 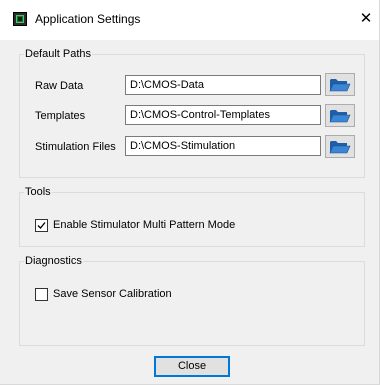 What do you see at coordinates (41, 294) in the screenshot?
I see `save-sensor-calibration-checkbox` at bounding box center [41, 294].